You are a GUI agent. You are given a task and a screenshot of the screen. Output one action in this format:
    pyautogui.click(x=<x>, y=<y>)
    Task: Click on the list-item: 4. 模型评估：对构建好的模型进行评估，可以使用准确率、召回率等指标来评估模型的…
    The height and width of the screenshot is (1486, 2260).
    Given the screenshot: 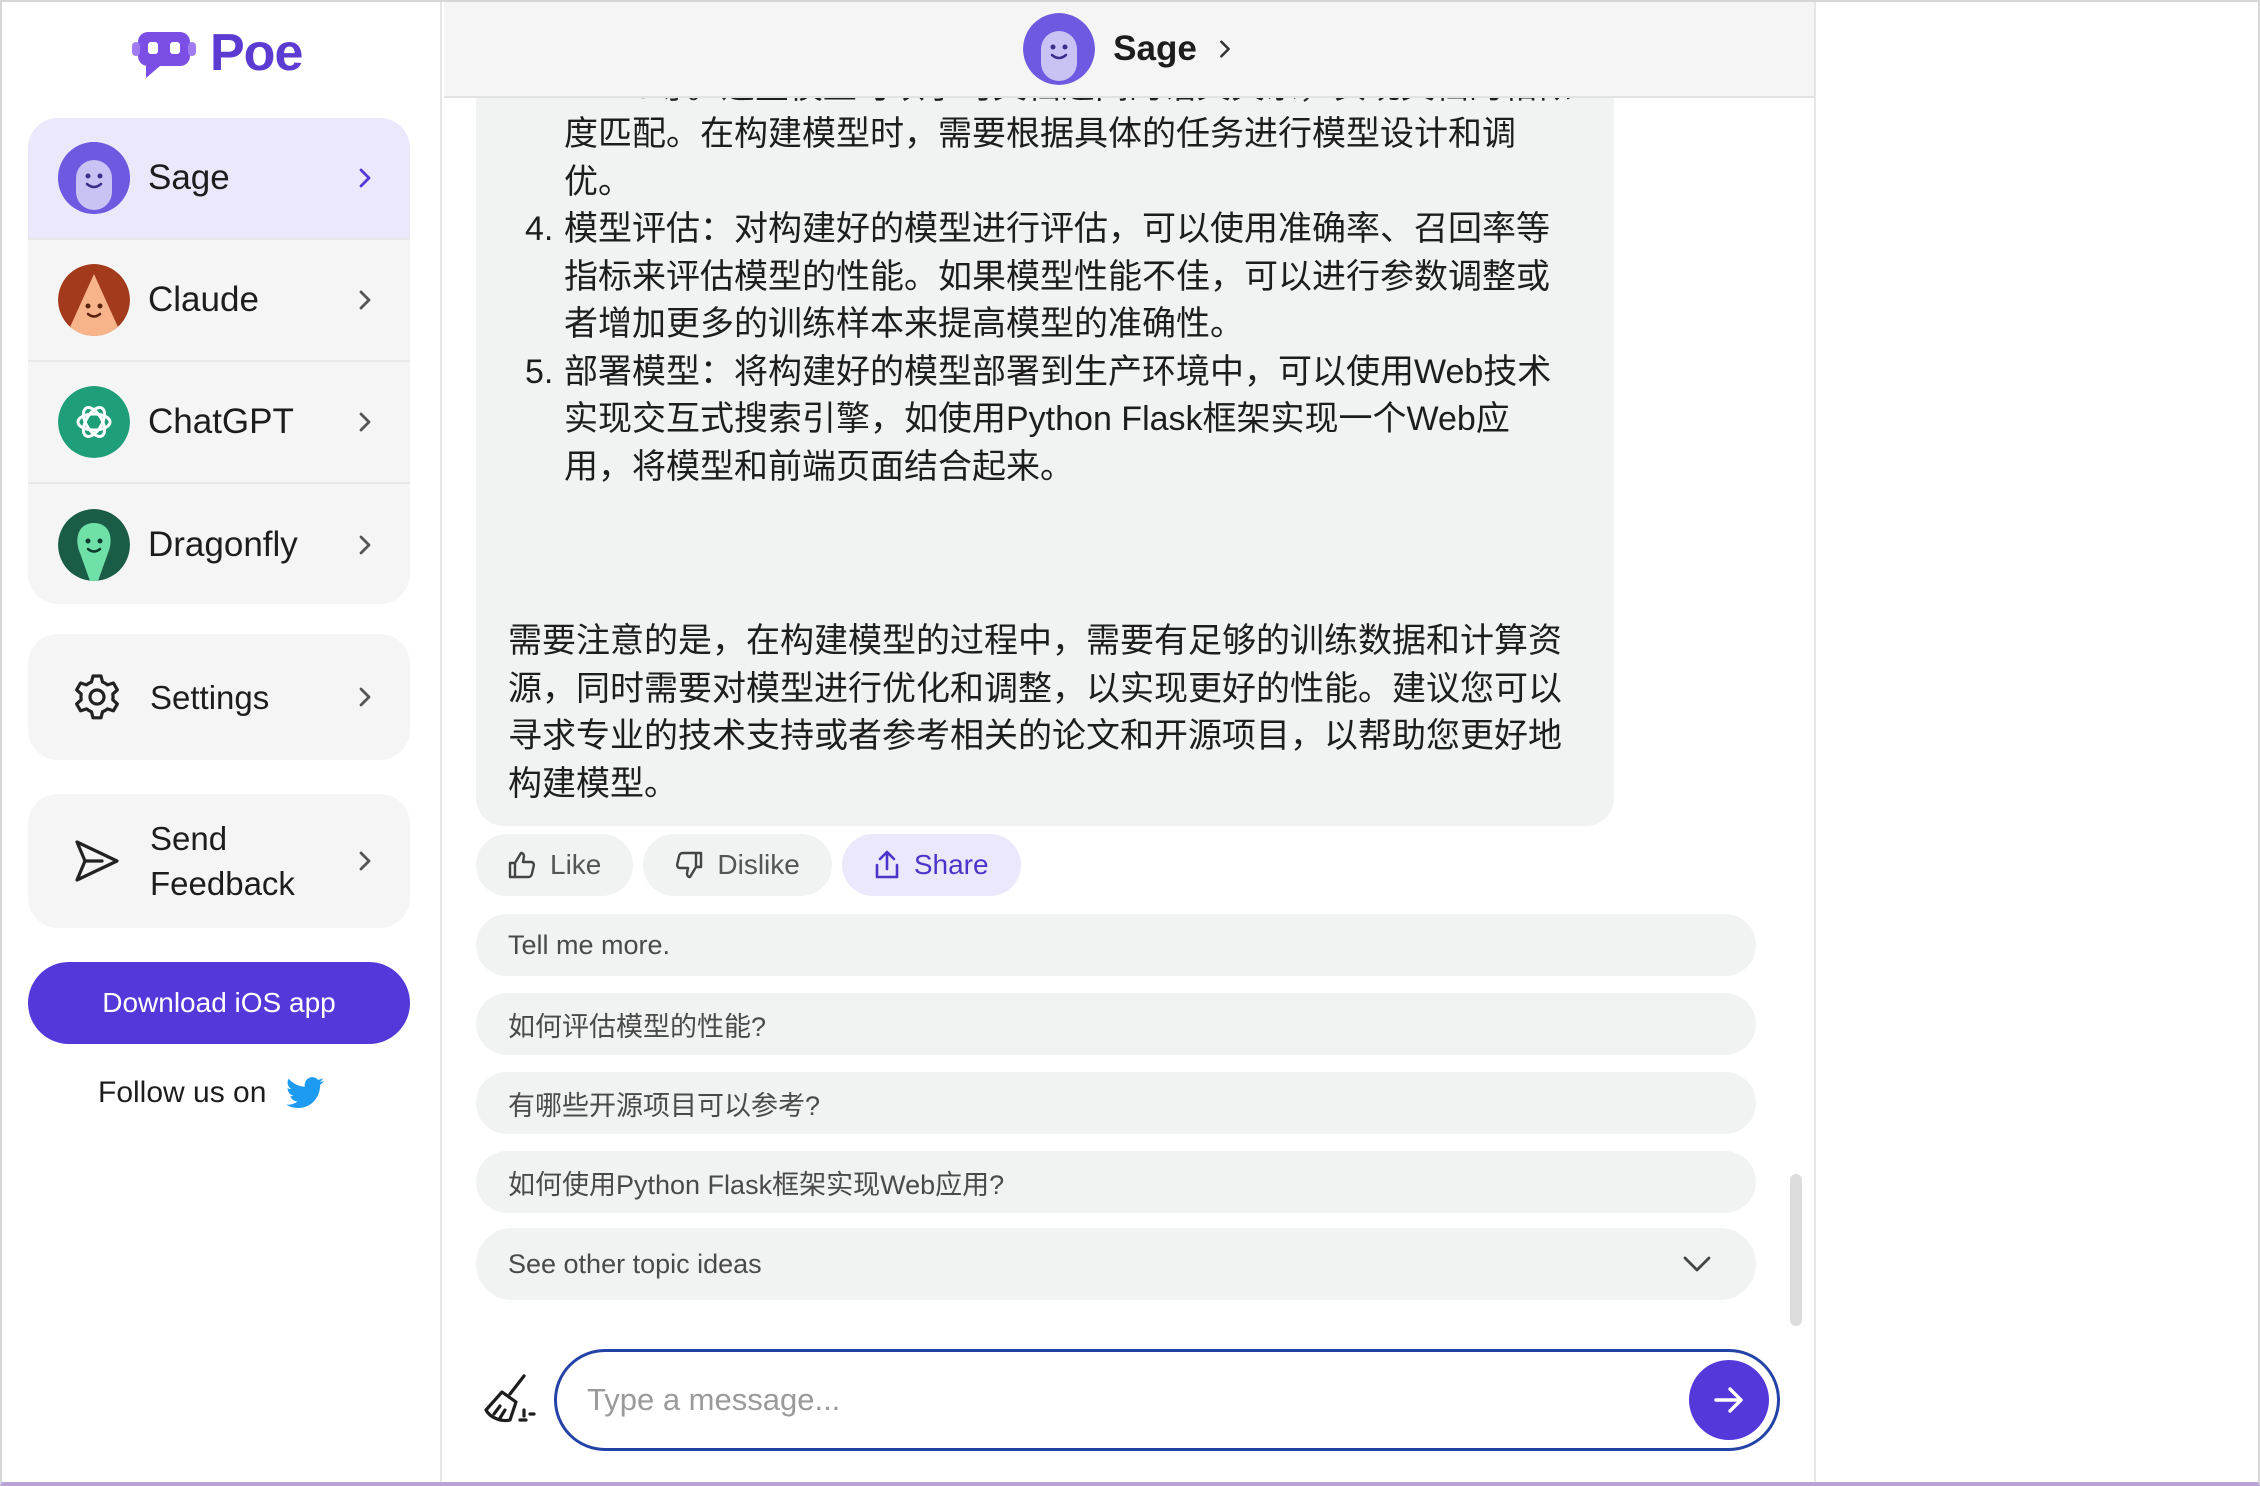 What is the action you would take?
    pyautogui.click(x=1049, y=277)
    